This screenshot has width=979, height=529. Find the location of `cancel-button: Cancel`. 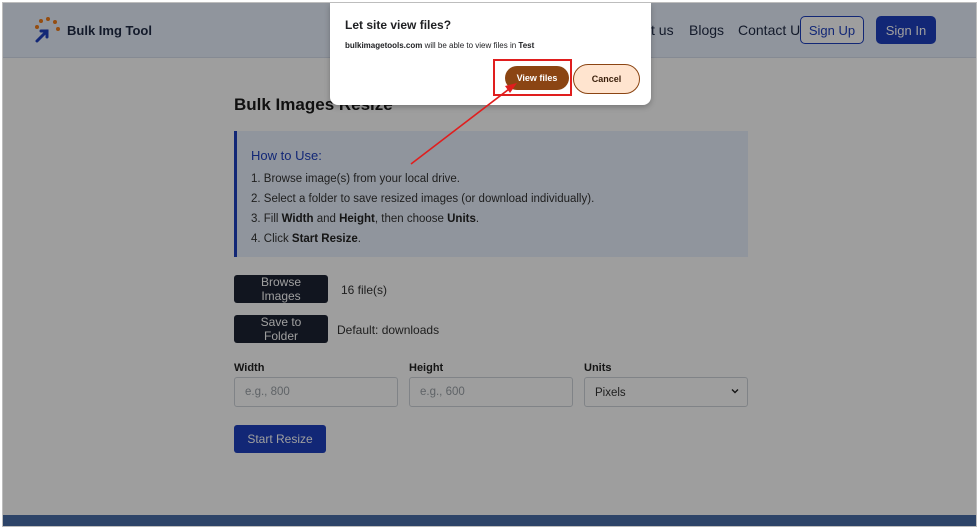

cancel-button: Cancel is located at coordinates (606, 79).